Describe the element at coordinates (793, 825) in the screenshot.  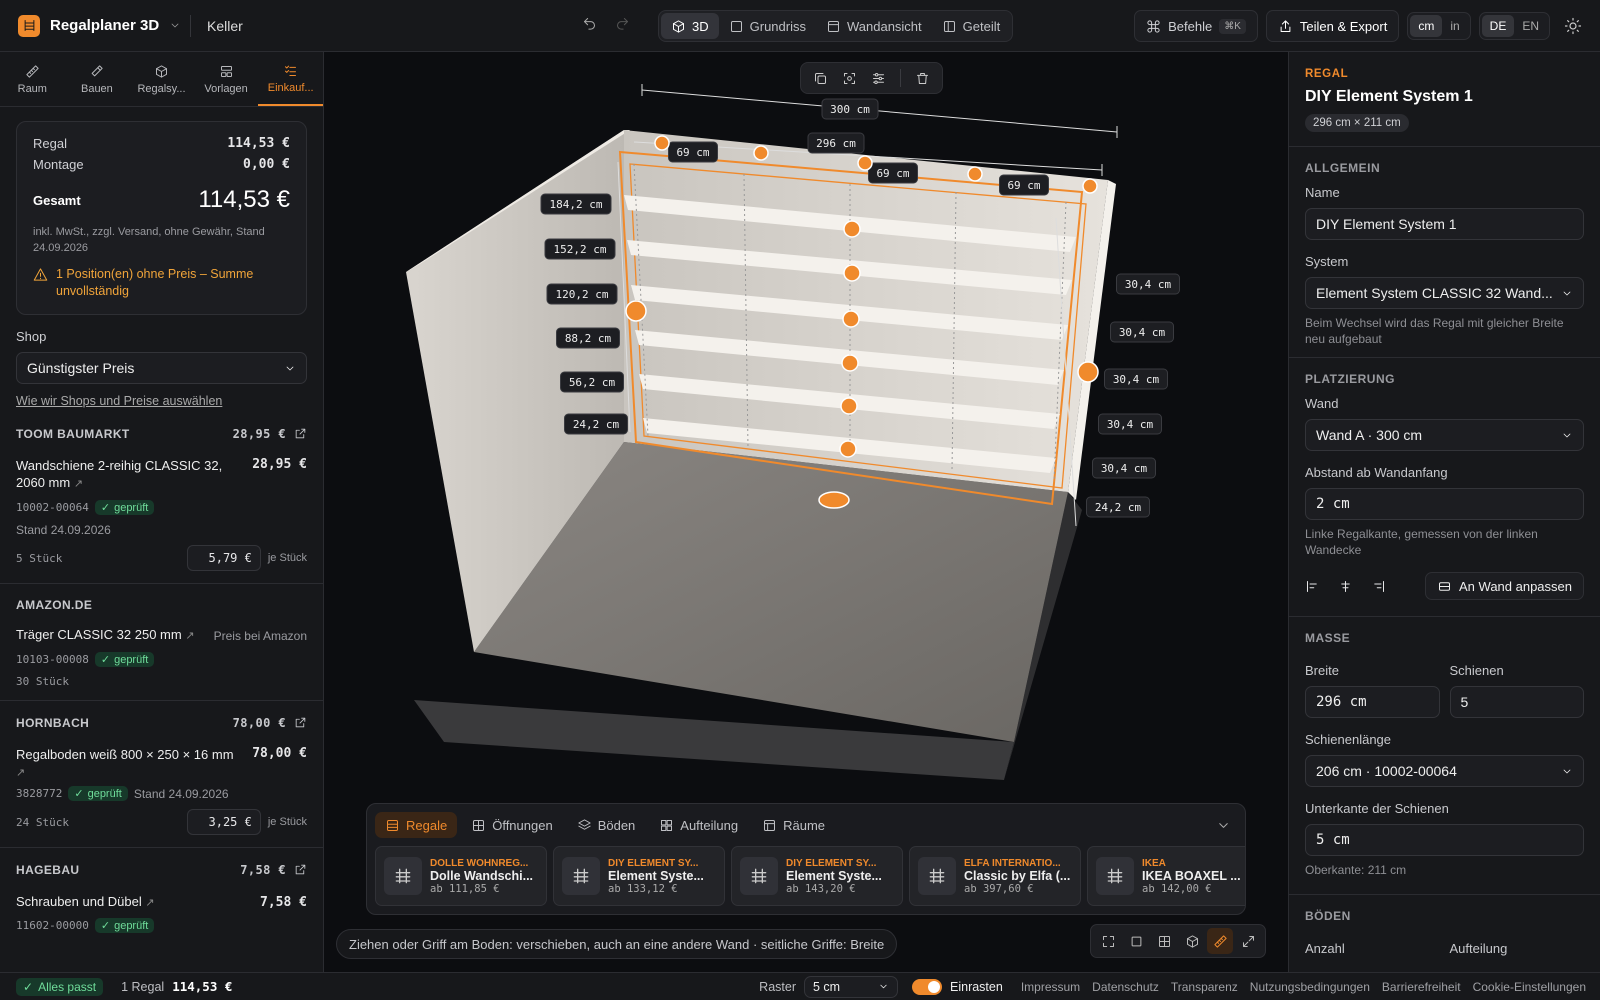
I see `catalog-tab-rooms: Räume` at that location.